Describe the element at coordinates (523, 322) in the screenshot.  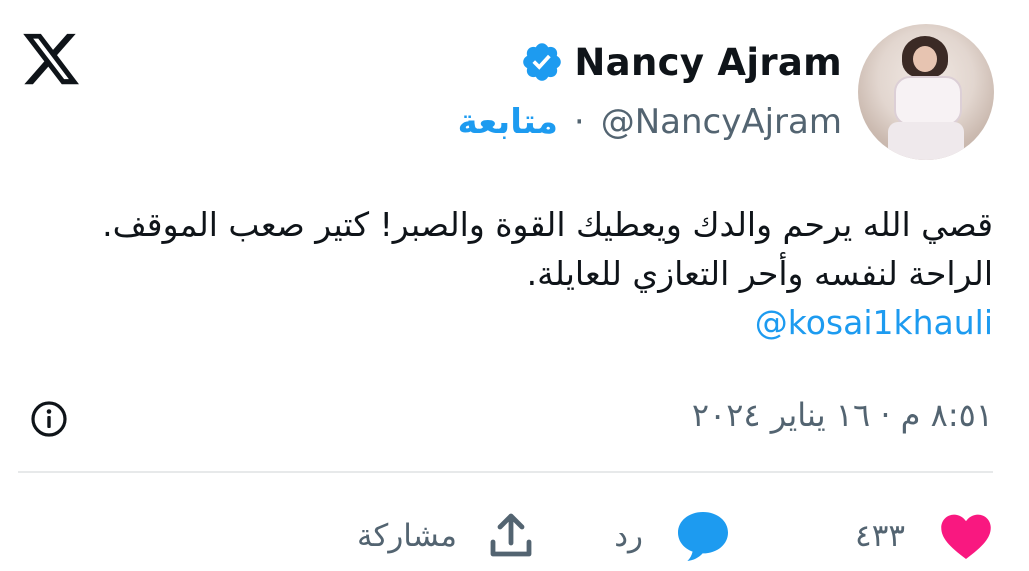
I see `mention-link: @kosai1khauli` at that location.